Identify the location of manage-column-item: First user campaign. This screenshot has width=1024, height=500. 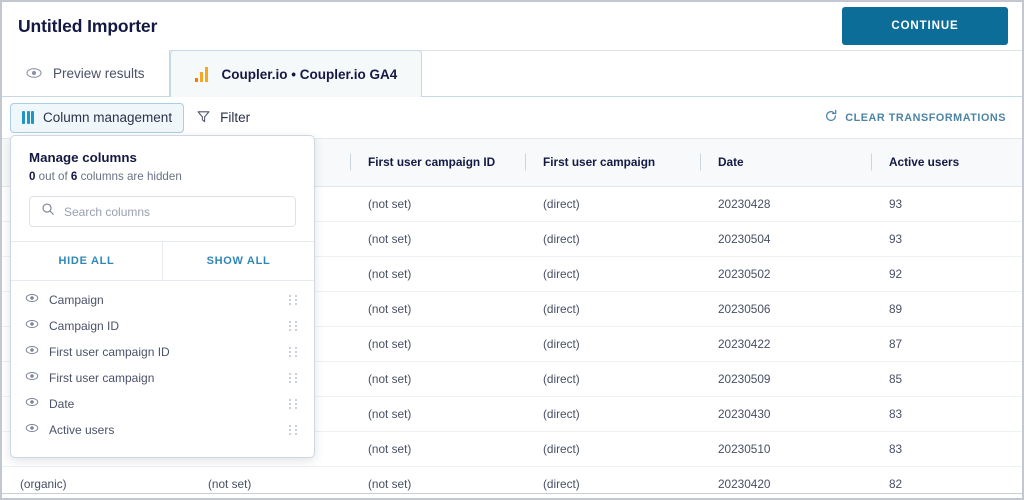
(162, 378).